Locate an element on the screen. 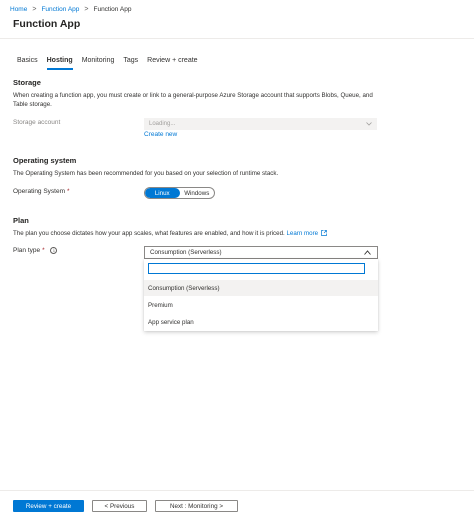 The height and width of the screenshot is (519, 474). breadcrumb: Home > Function App > Function App is located at coordinates (70, 9).